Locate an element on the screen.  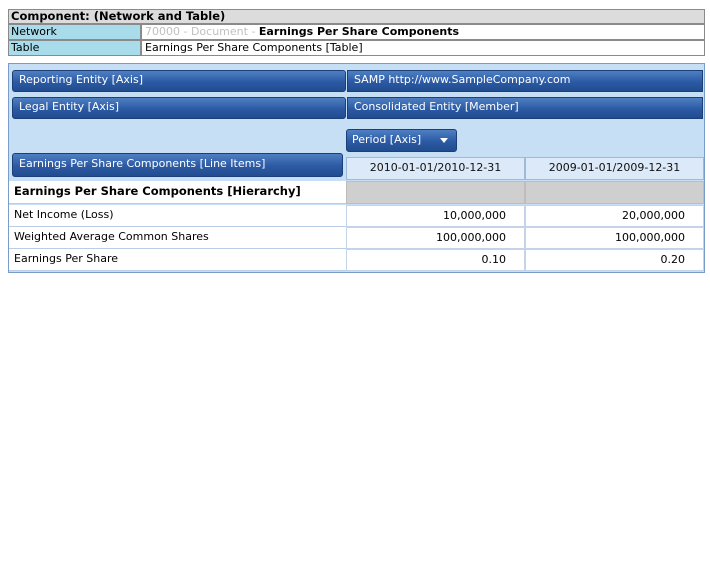
column-header-2009: 2009-01-01/2009-12-31 is located at coordinates (614, 168).